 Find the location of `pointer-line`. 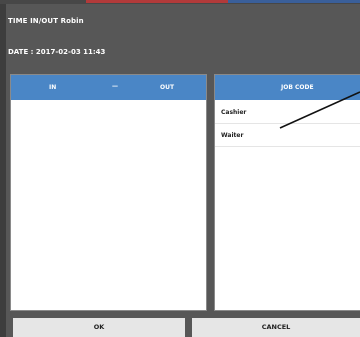

pointer-line is located at coordinates (319, 110).